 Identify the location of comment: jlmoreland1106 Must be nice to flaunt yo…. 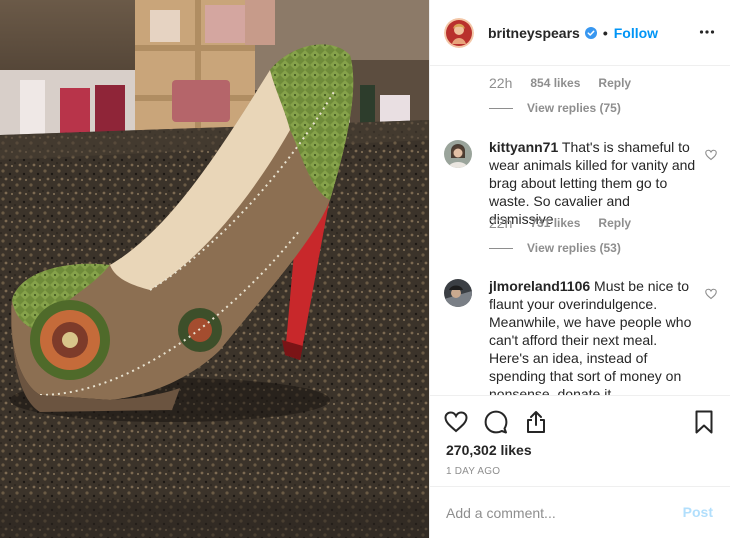
(584, 336).